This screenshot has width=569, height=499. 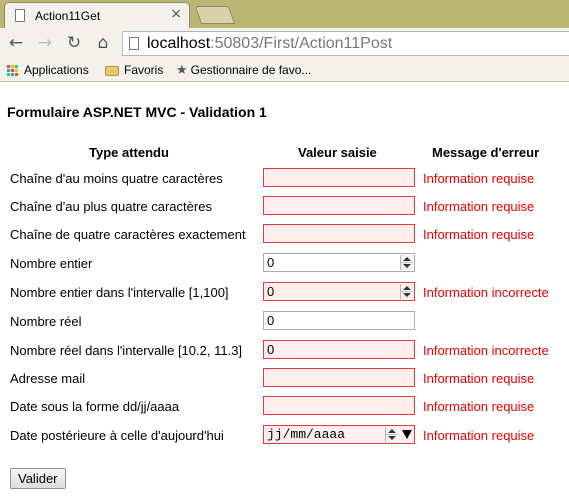 I want to click on future-date-picker: jj/mm/aaaa, so click(x=339, y=434).